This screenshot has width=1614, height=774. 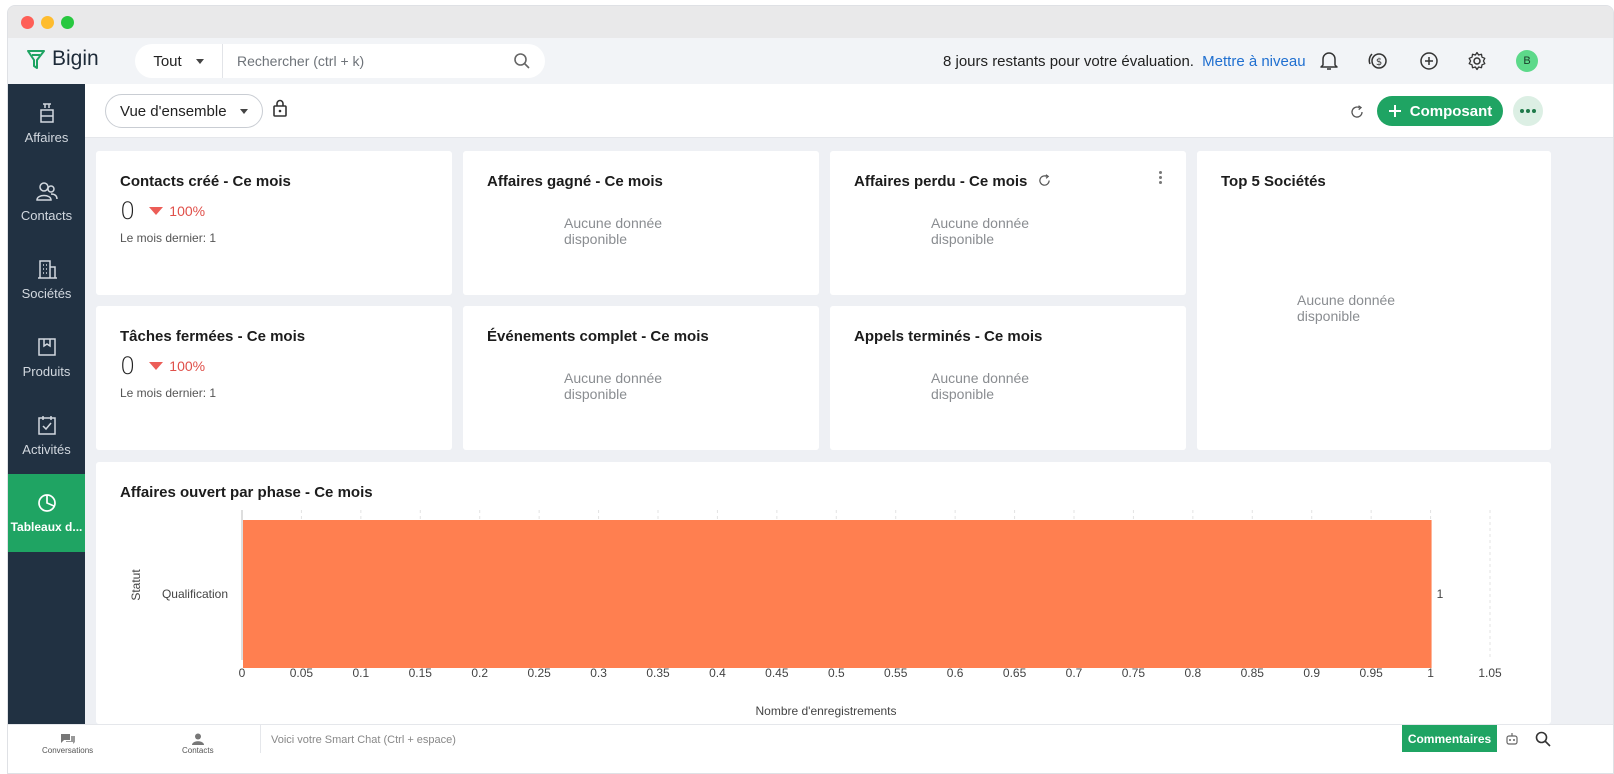 I want to click on sidebar-item-label: Contacts, so click(x=46, y=215).